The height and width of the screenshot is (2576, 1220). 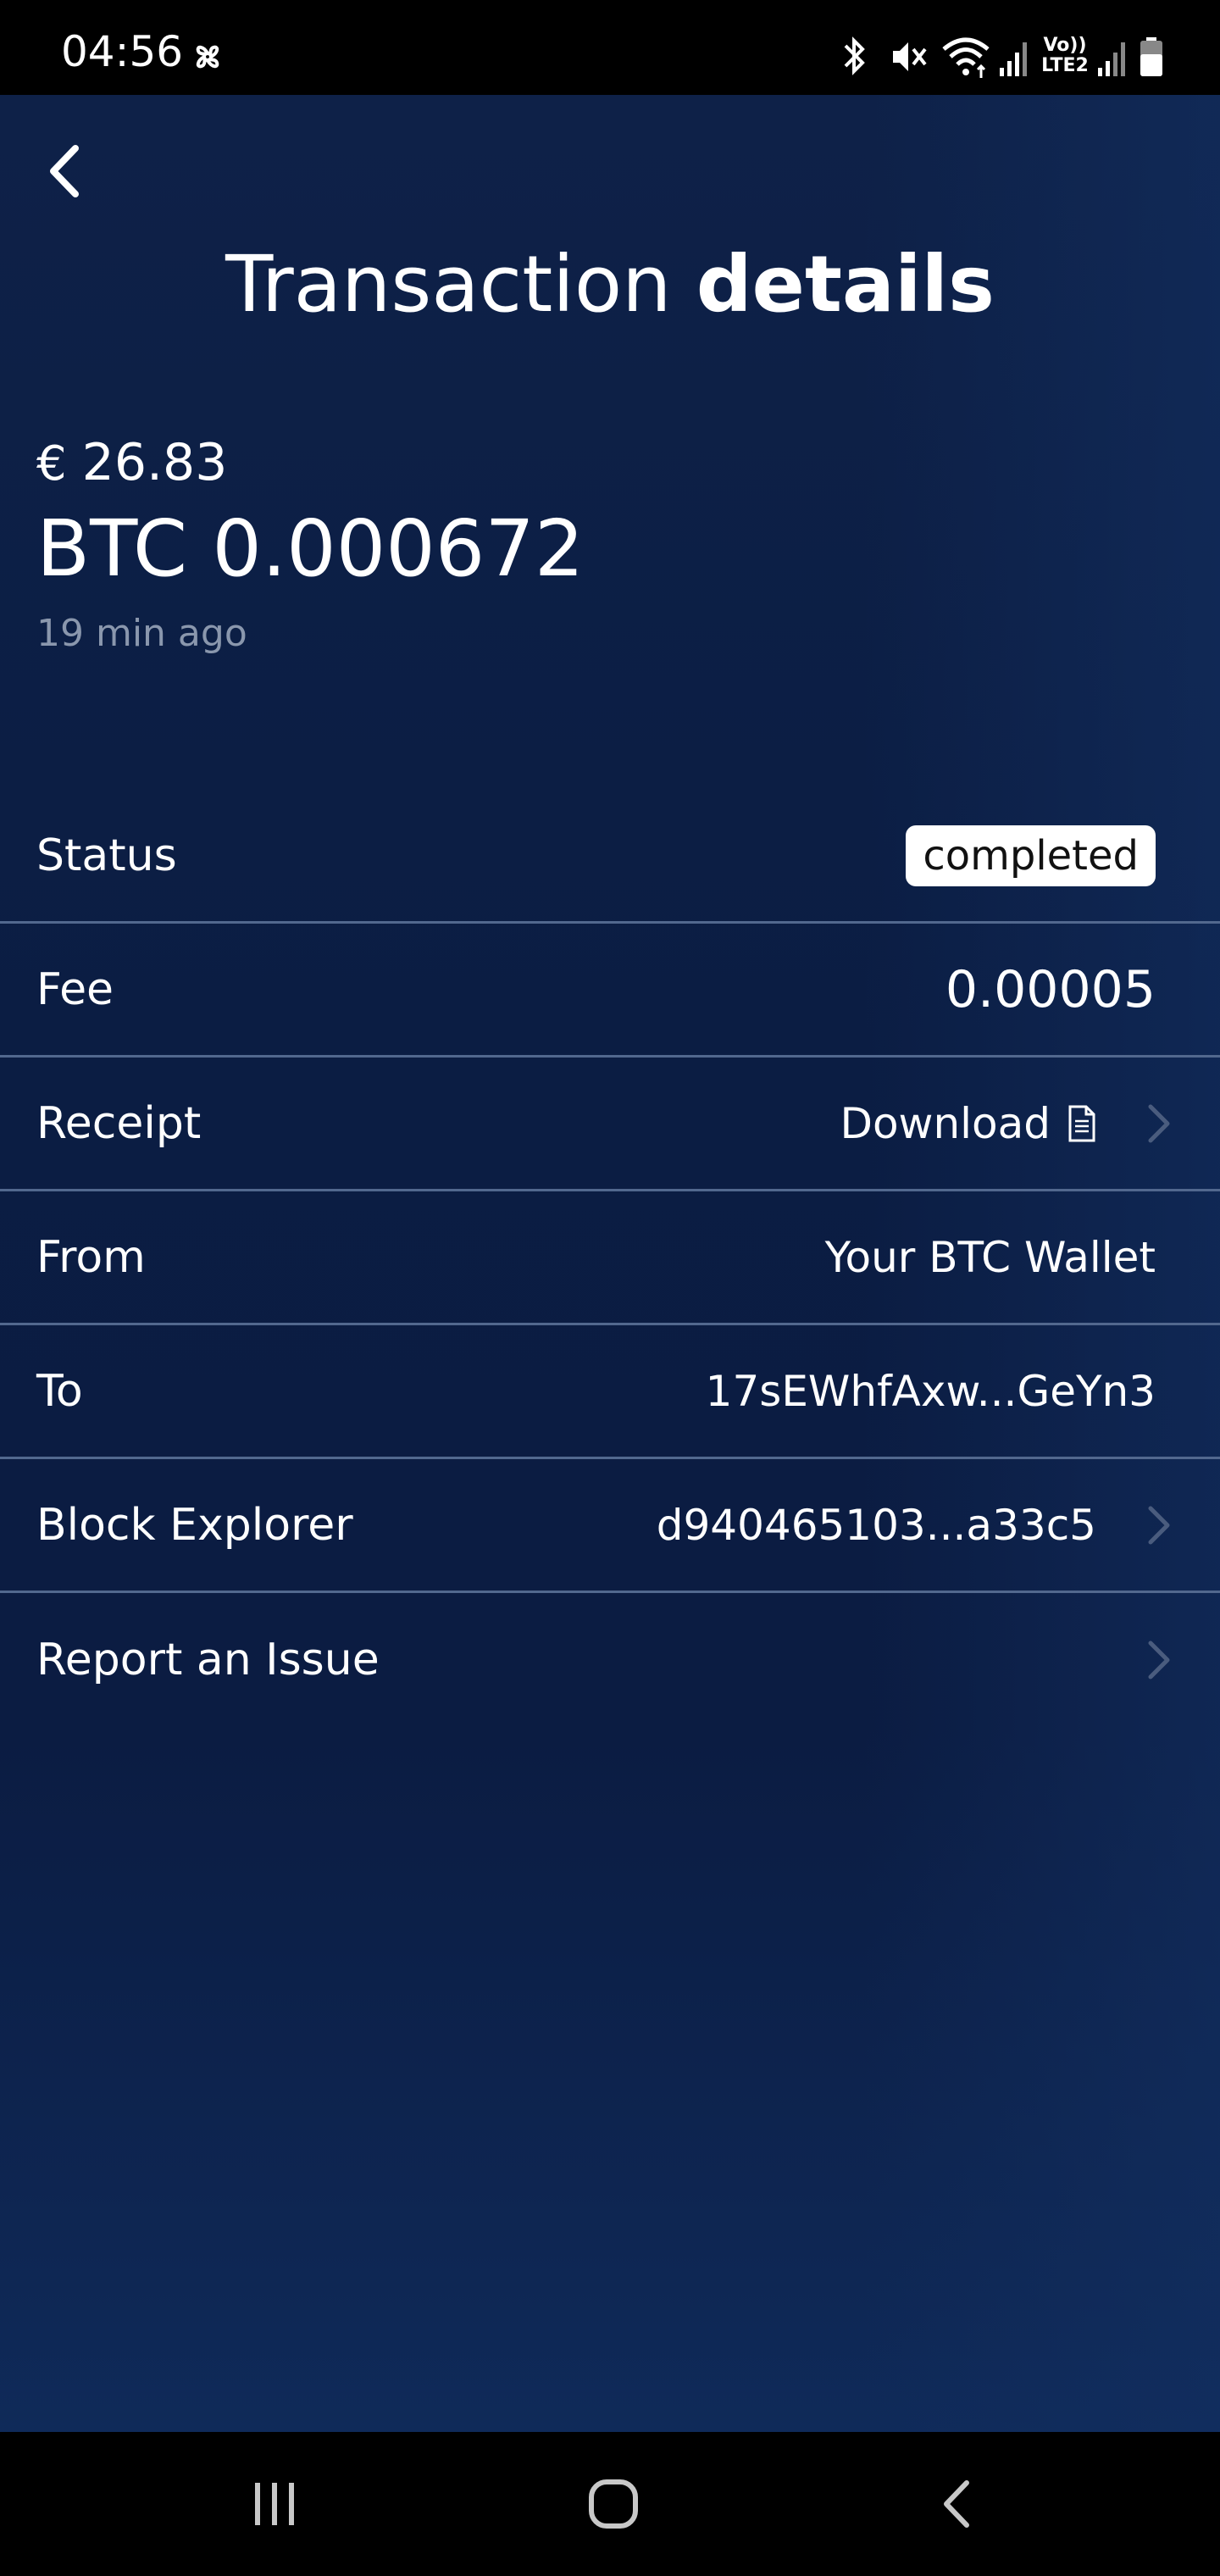 What do you see at coordinates (154, 462) in the screenshot?
I see `fiat-amount-value: 26.83` at bounding box center [154, 462].